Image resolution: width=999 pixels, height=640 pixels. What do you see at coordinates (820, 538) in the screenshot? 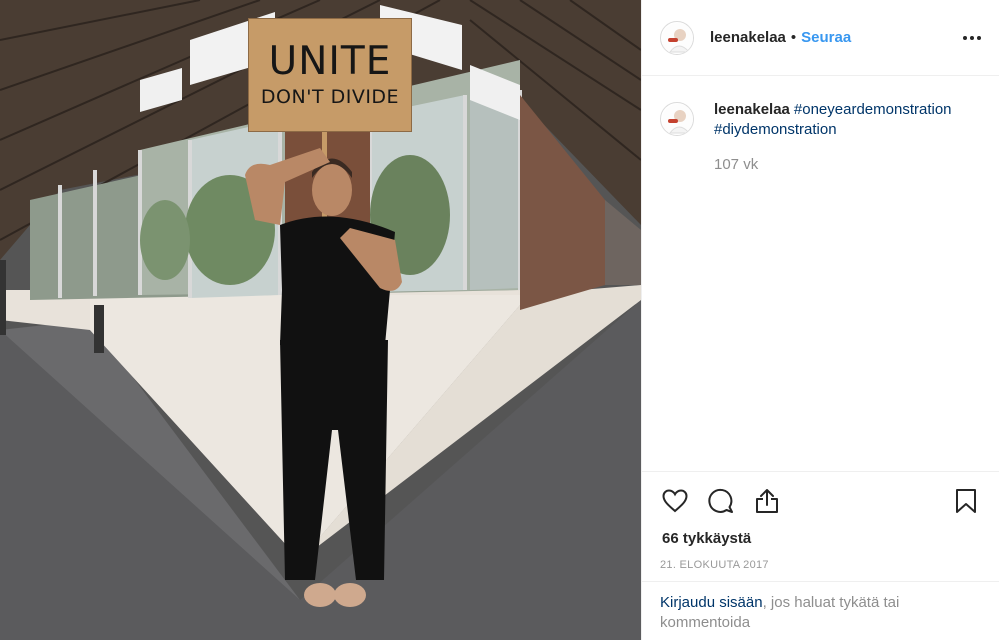
I see `like-count: 66 tykkäystä` at bounding box center [820, 538].